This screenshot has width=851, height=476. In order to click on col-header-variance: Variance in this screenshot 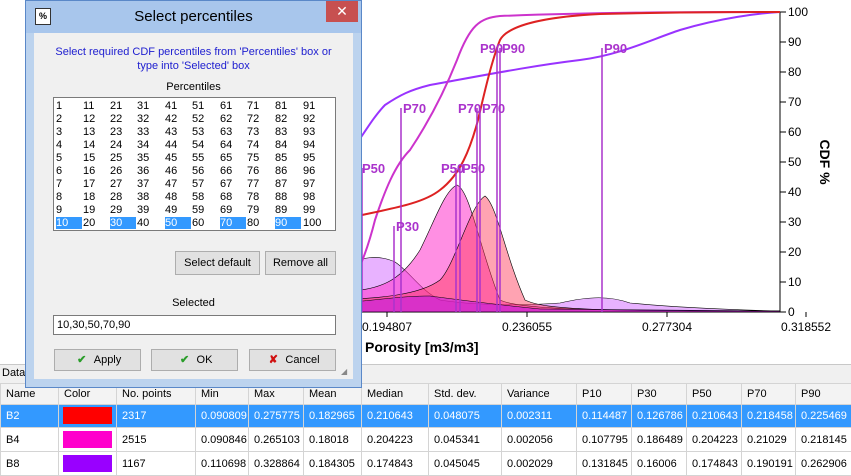, I will do `click(539, 394)`.